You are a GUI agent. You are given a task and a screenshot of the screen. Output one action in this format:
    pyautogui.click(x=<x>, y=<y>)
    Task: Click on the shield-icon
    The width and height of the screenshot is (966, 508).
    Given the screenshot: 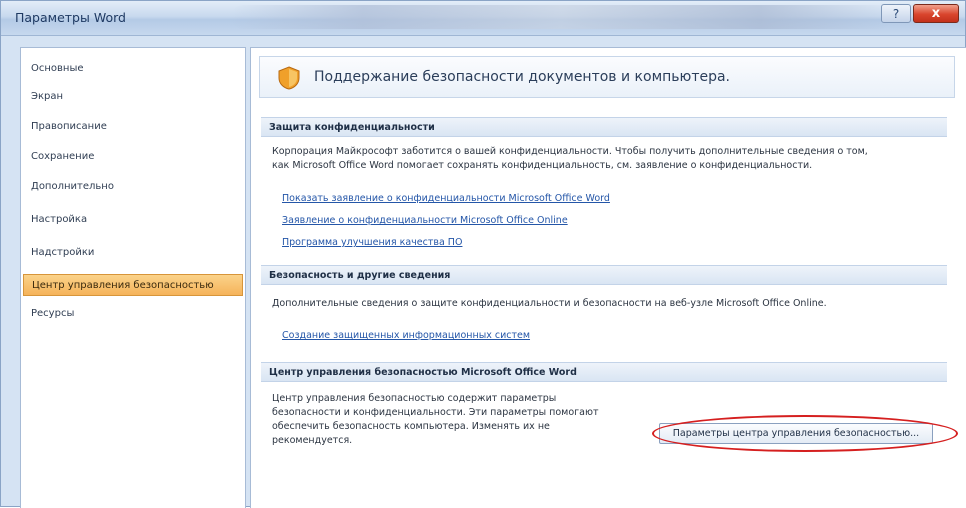 What is the action you would take?
    pyautogui.click(x=289, y=78)
    